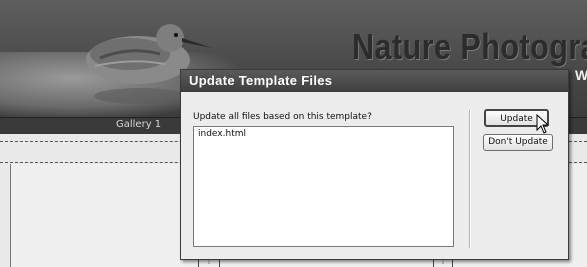  I want to click on site-title: Nature Photogra, so click(469, 46).